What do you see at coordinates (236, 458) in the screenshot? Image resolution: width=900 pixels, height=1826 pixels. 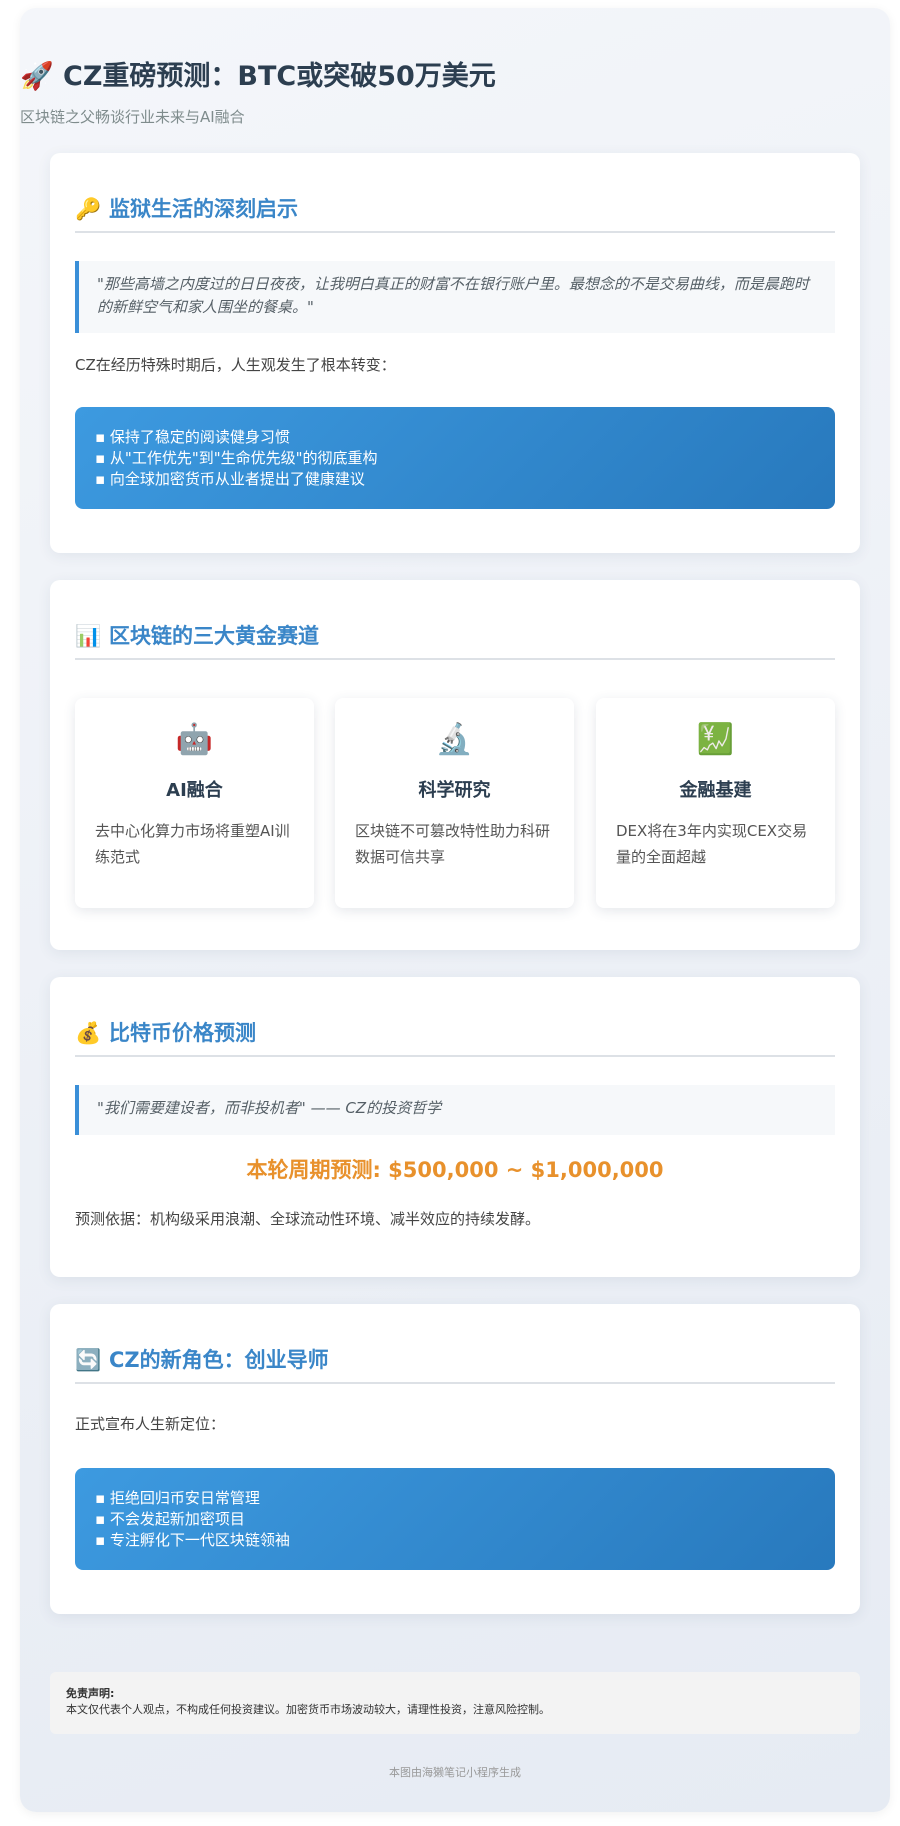 I see `list-item: ▪ 从"工作优先"到"生命优先级"的彻底重构` at bounding box center [236, 458].